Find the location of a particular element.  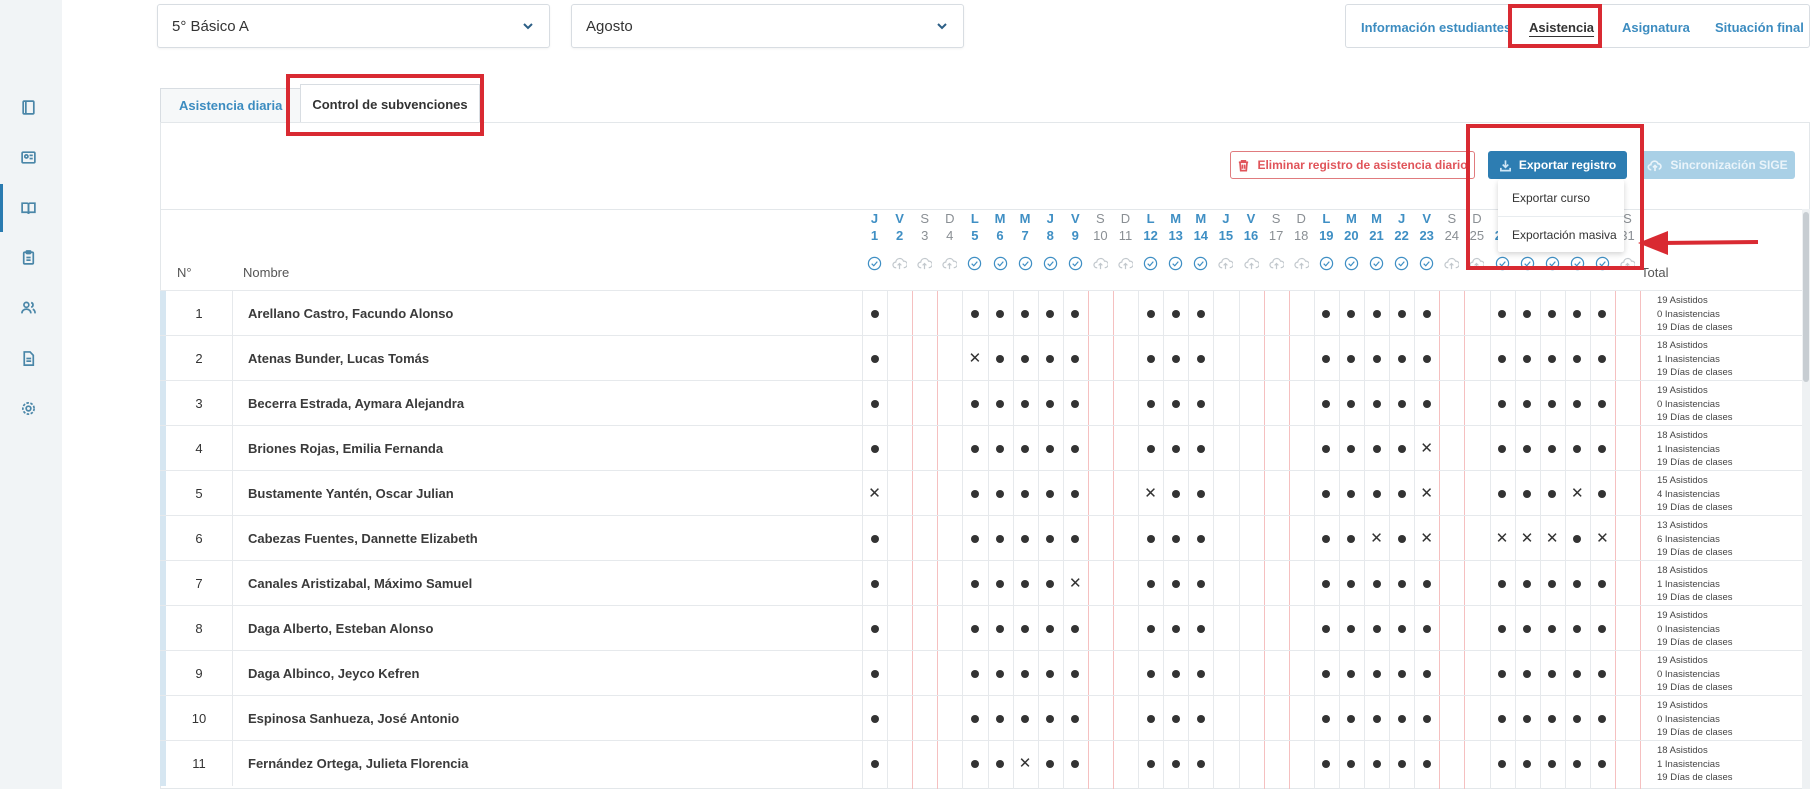

menu-export-course: Exportar curso is located at coordinates (1551, 198).